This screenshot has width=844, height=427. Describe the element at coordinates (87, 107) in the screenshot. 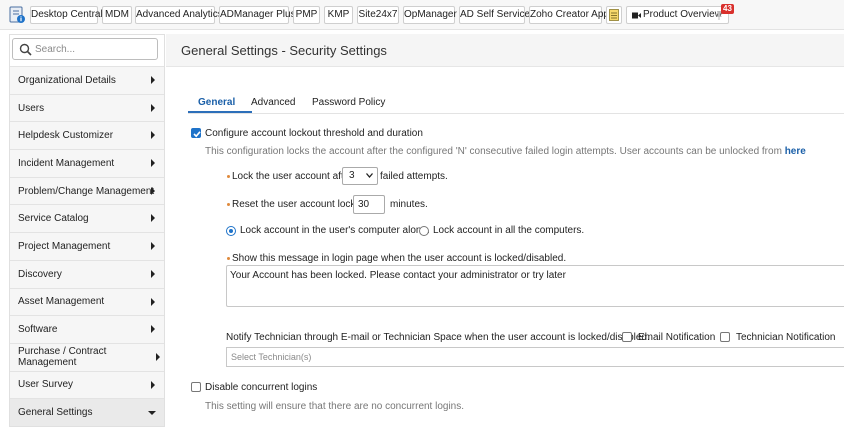

I see `sidebar-item-users: Users` at that location.